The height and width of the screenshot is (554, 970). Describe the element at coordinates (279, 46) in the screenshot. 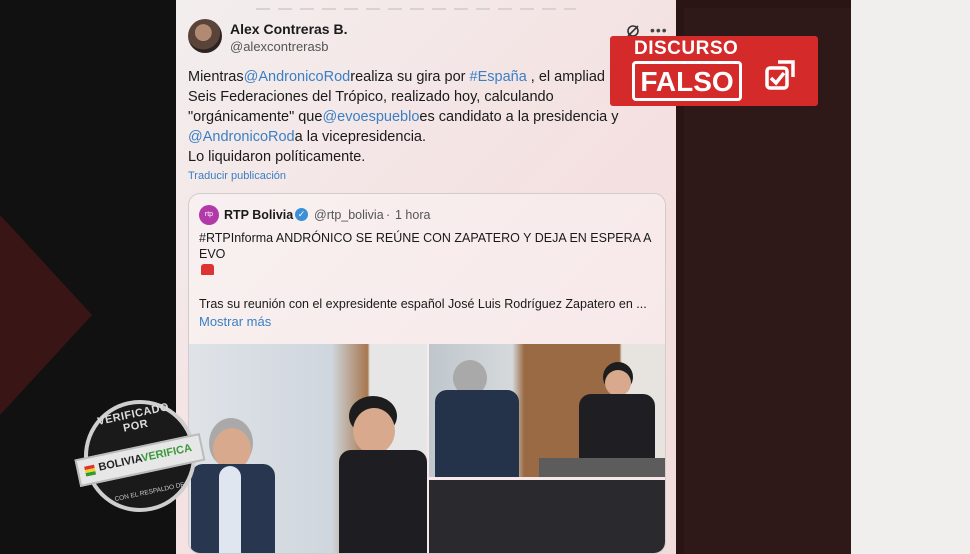

I see `author-handle: @alexcontrerasb` at that location.